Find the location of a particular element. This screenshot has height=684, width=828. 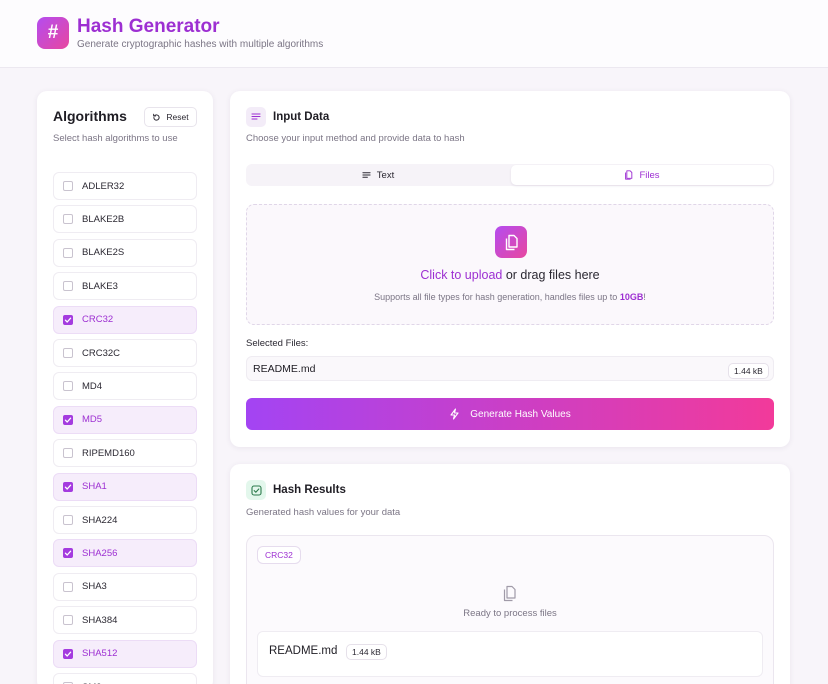

selected-file-name: README.md is located at coordinates (284, 369).